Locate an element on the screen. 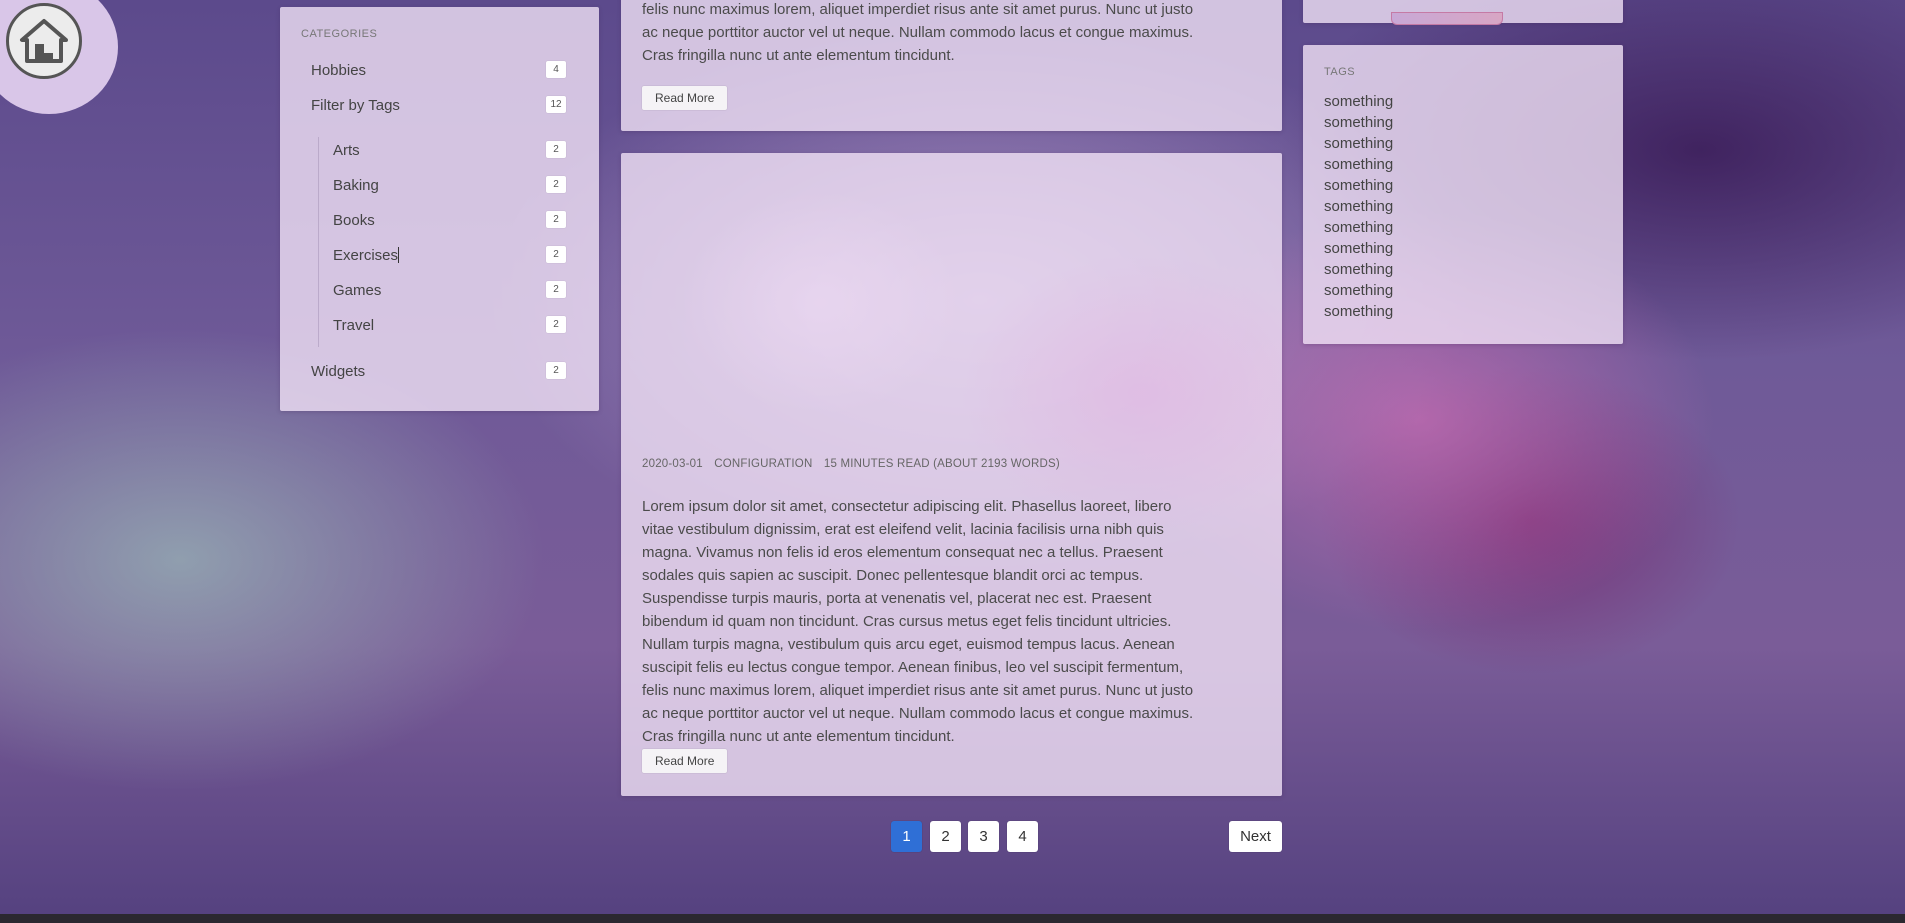 The width and height of the screenshot is (1905, 923). next-page-button: Next is located at coordinates (1255, 836).